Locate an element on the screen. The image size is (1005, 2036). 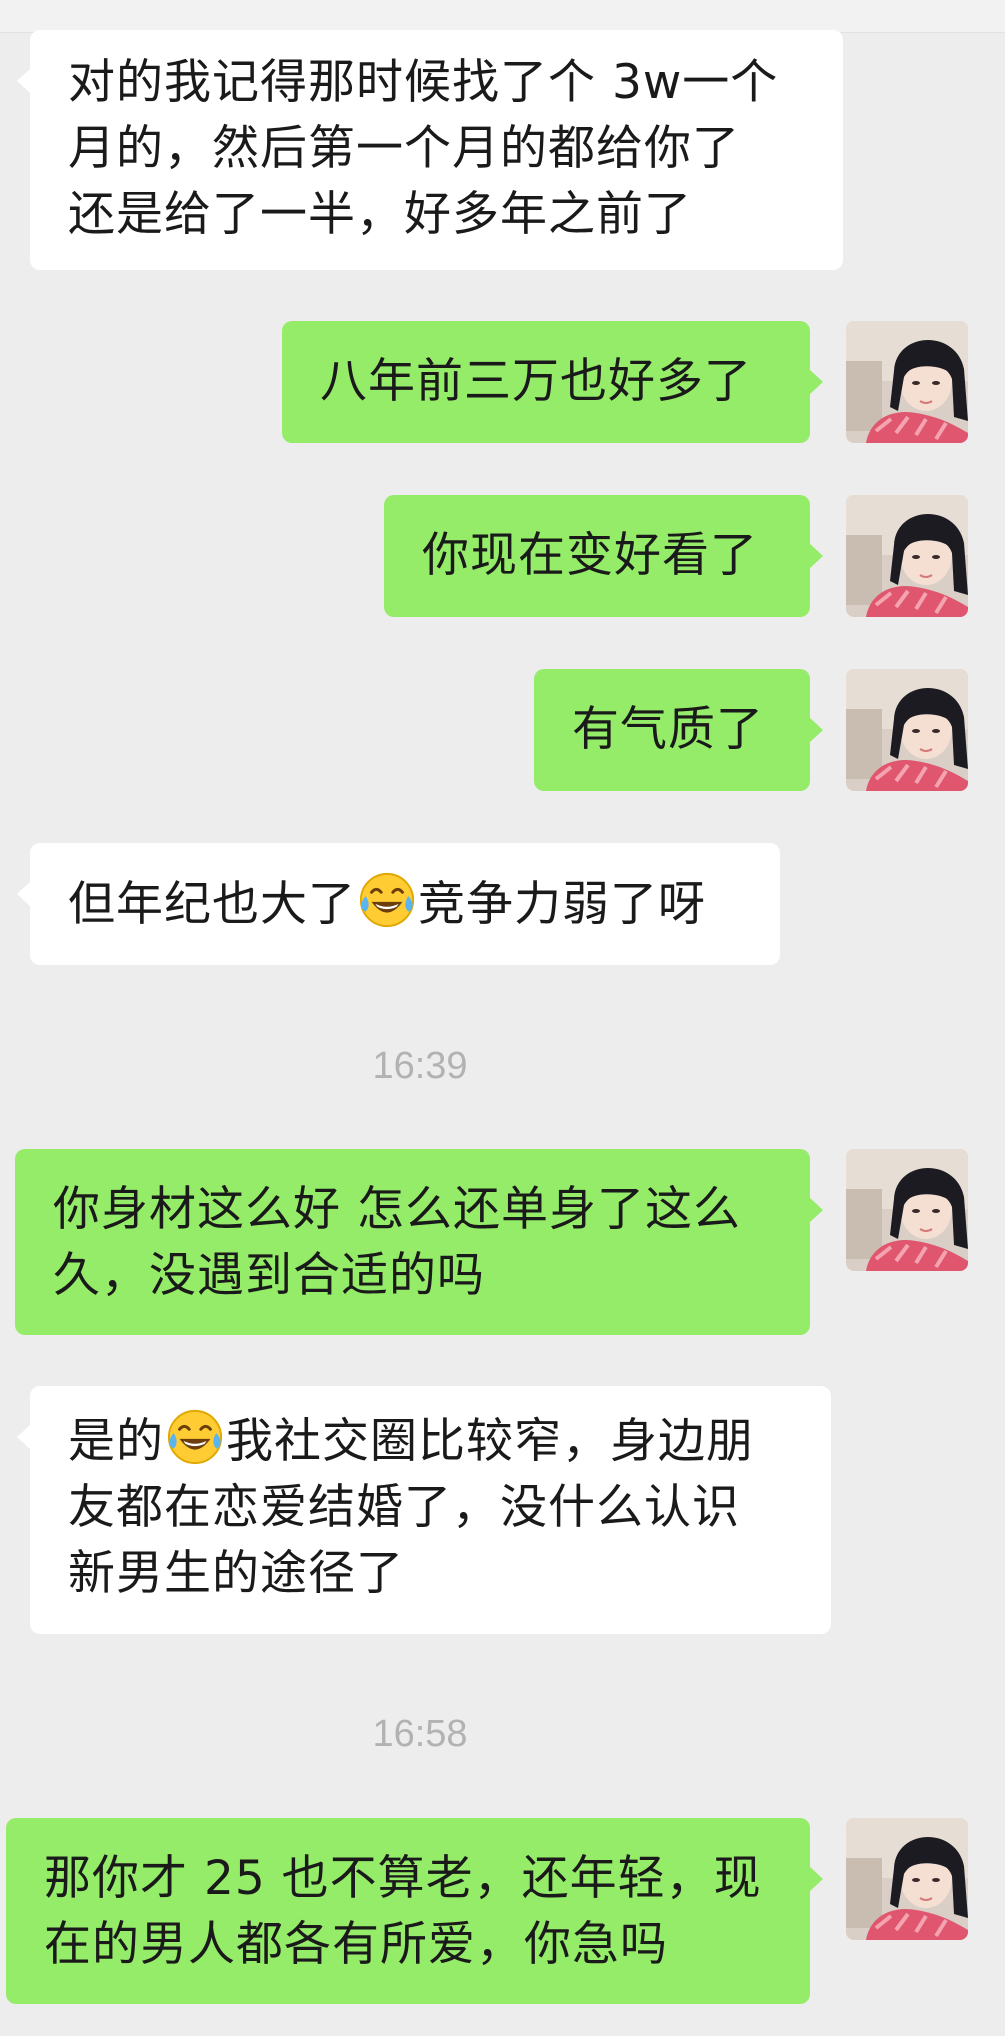
message-line: 你身材这么好 怎么还单身了这么 is located at coordinates (397, 1209).